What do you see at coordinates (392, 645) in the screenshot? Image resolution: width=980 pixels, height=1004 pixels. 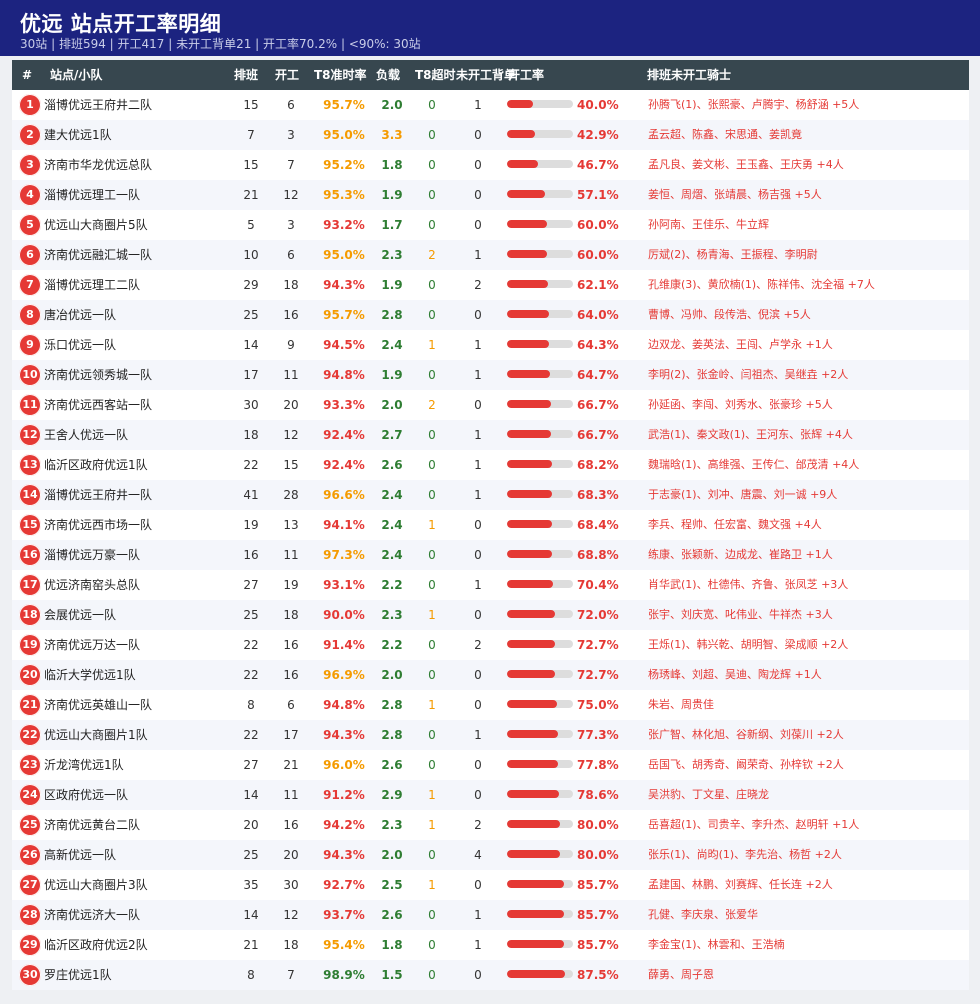 I see `load-value: 2.2` at bounding box center [392, 645].